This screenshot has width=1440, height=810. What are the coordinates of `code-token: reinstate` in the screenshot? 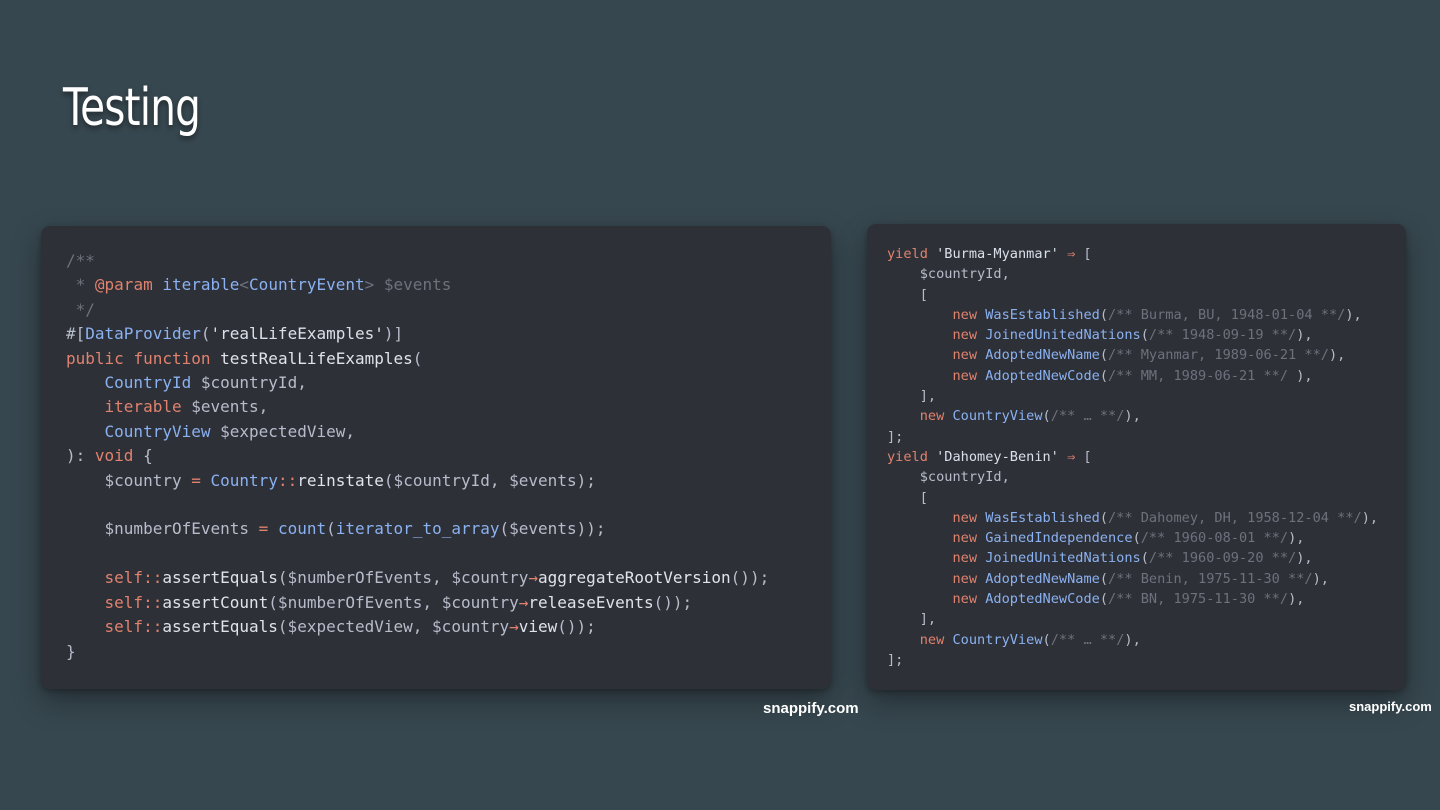 It's located at (340, 480).